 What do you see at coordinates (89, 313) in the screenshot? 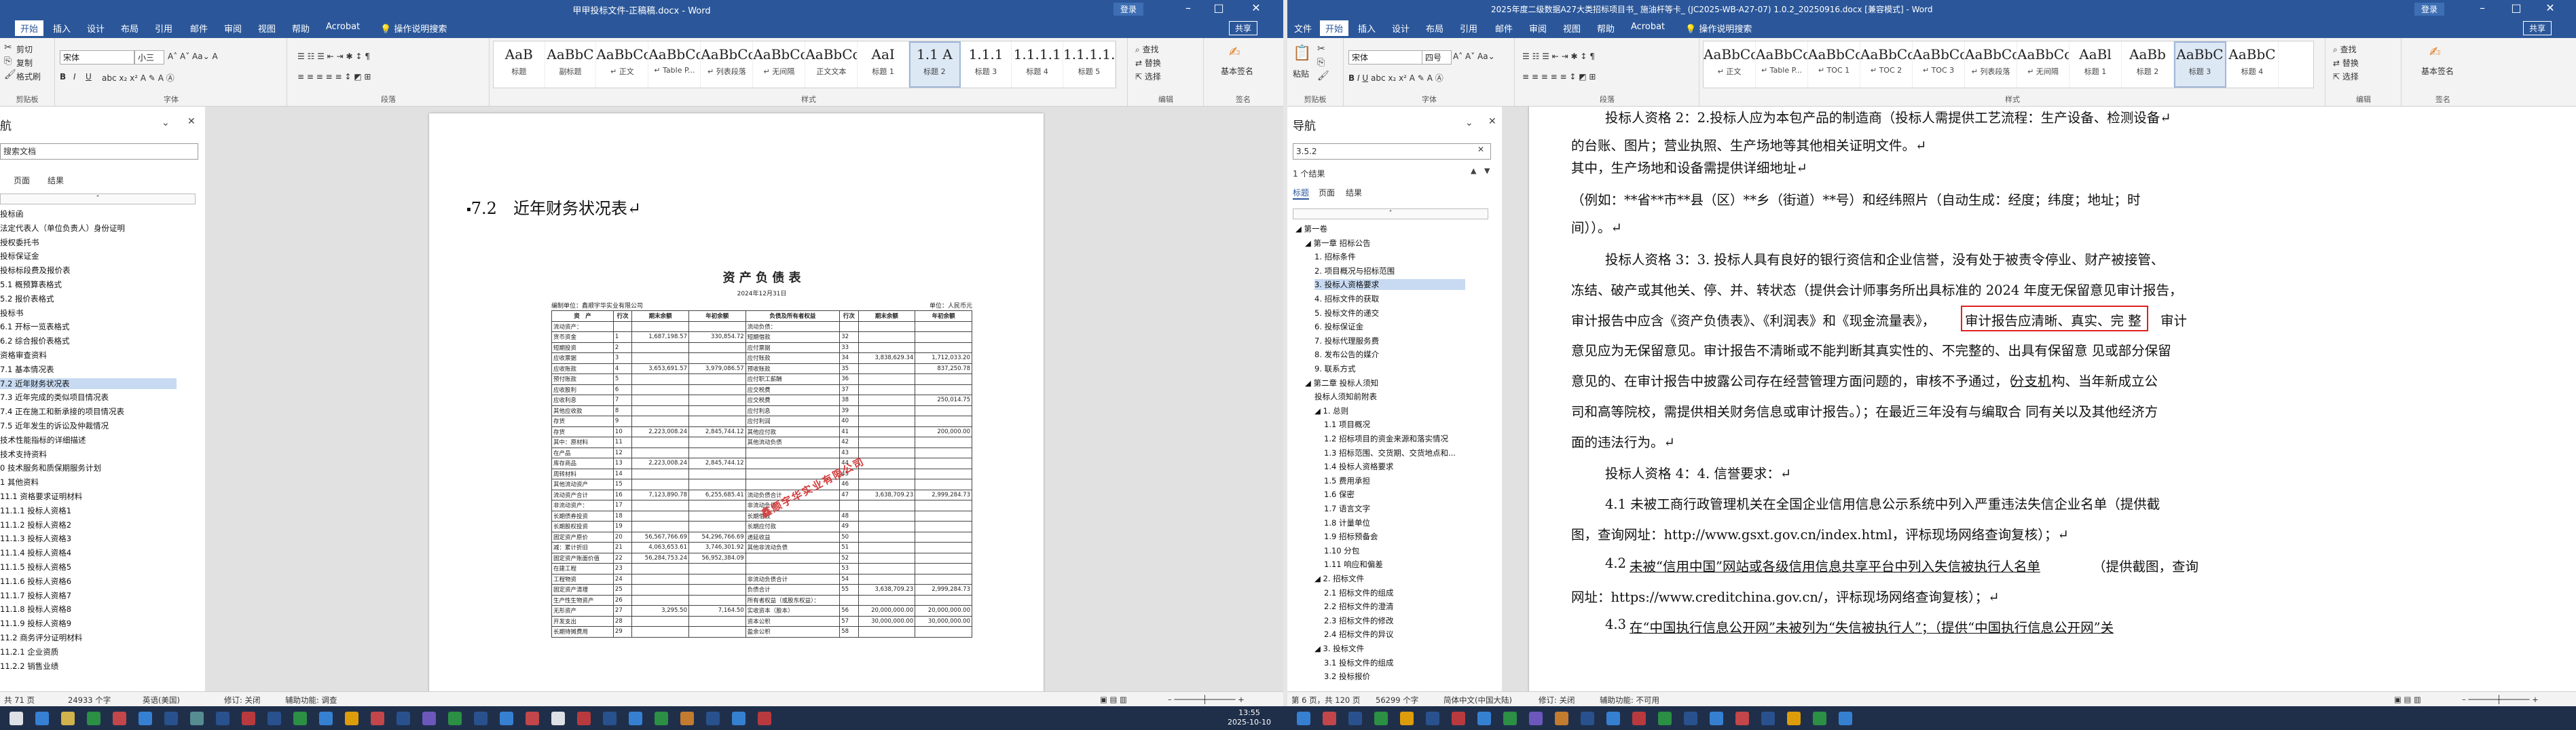
I see `nav-heading-item: 投标书` at bounding box center [89, 313].